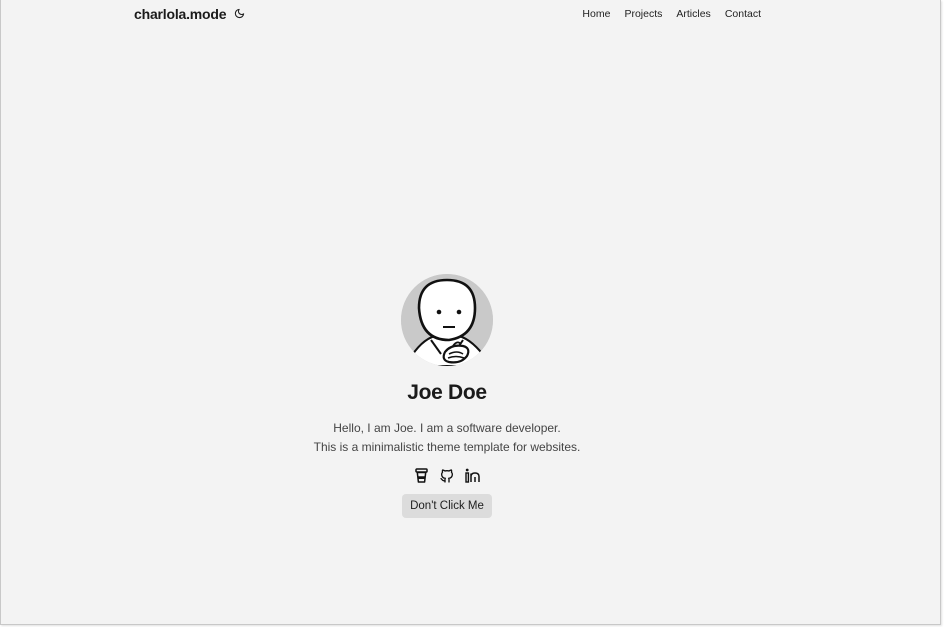 The width and height of the screenshot is (944, 627). I want to click on site-logo-link: charlola.mode, so click(180, 14).